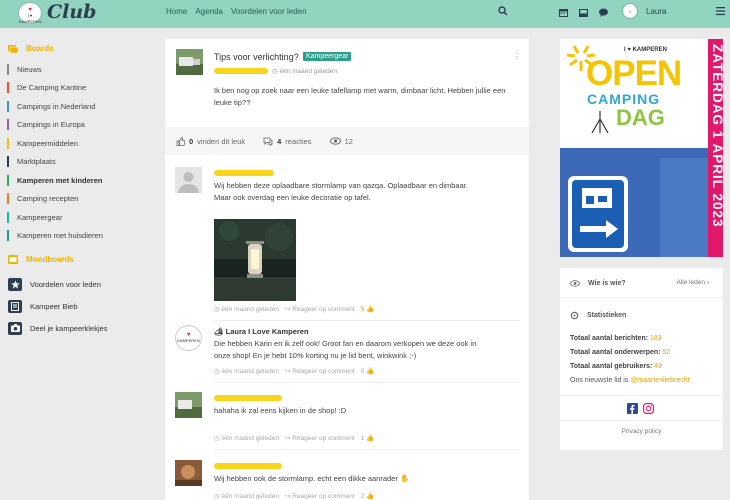  I want to click on star-icon, so click(15, 284).